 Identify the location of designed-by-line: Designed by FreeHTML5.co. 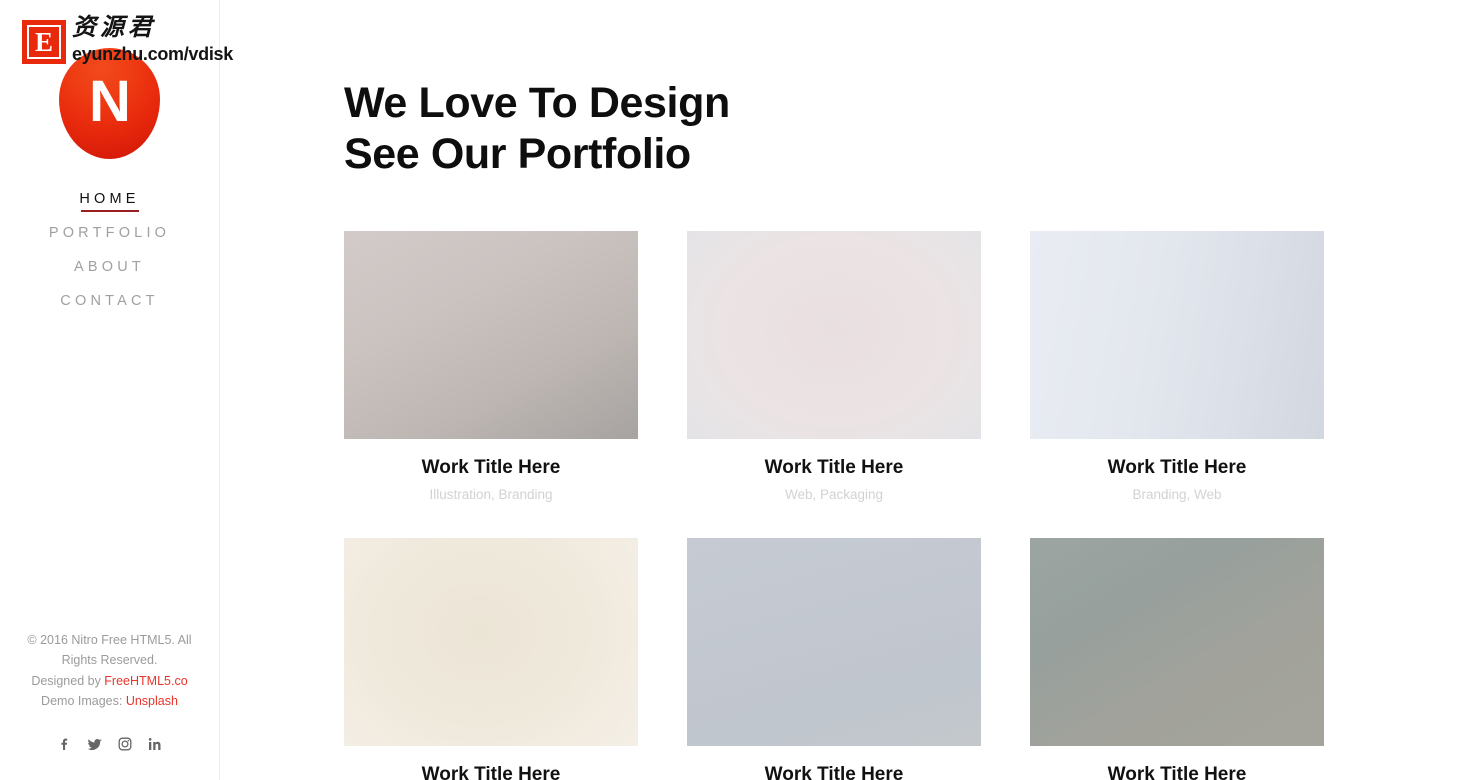
(109, 681).